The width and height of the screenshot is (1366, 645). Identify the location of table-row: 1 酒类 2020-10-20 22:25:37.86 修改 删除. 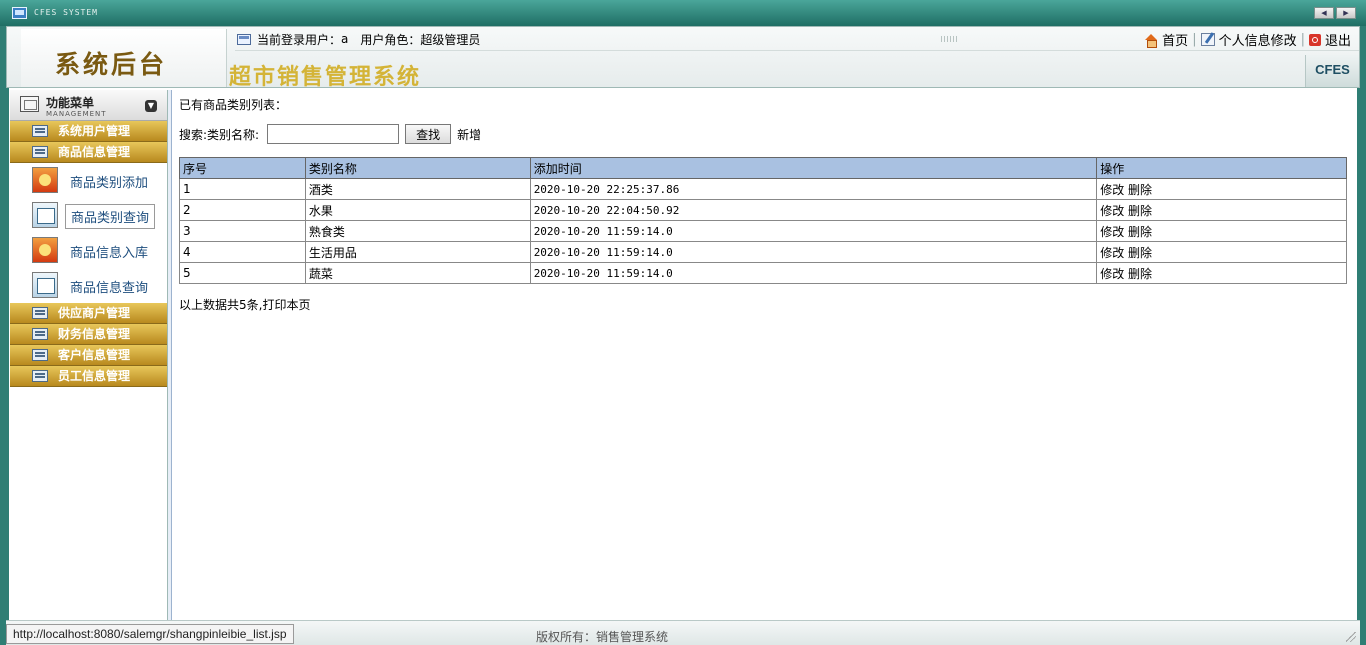
(763, 189).